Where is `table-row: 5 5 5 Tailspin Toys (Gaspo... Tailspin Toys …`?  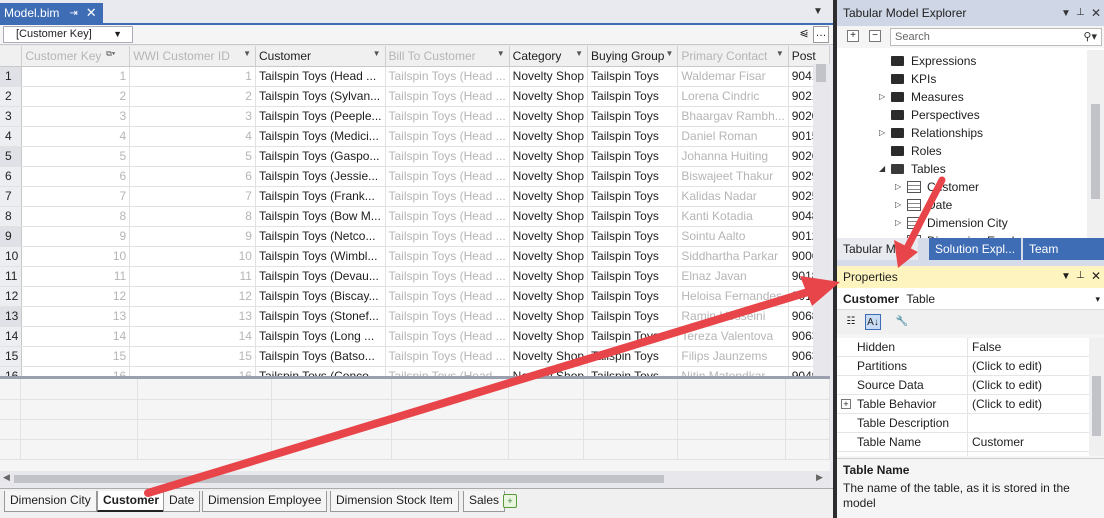 table-row: 5 5 5 Tailspin Toys (Gaspo... Tailspin Toys … is located at coordinates (415, 156).